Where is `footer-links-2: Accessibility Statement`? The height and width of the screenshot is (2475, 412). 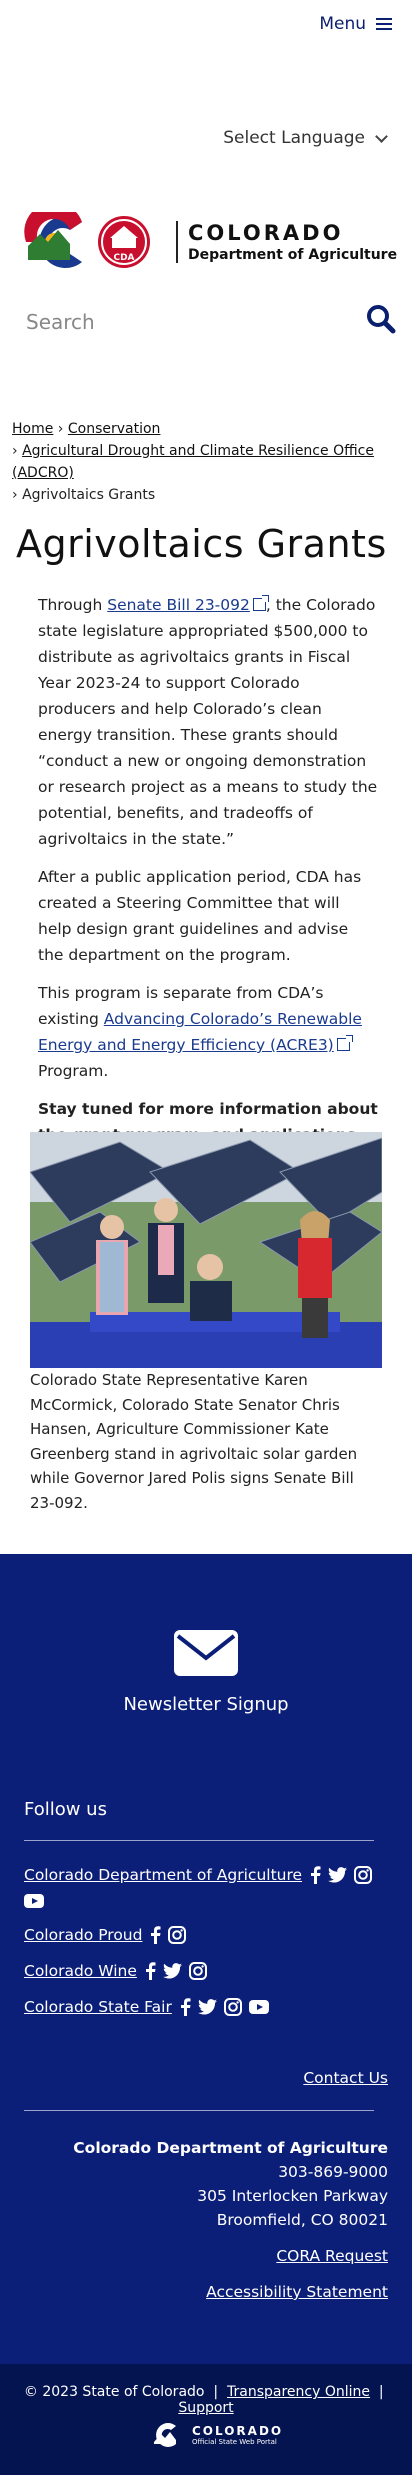
footer-links-2: Accessibility Statement is located at coordinates (297, 2292).